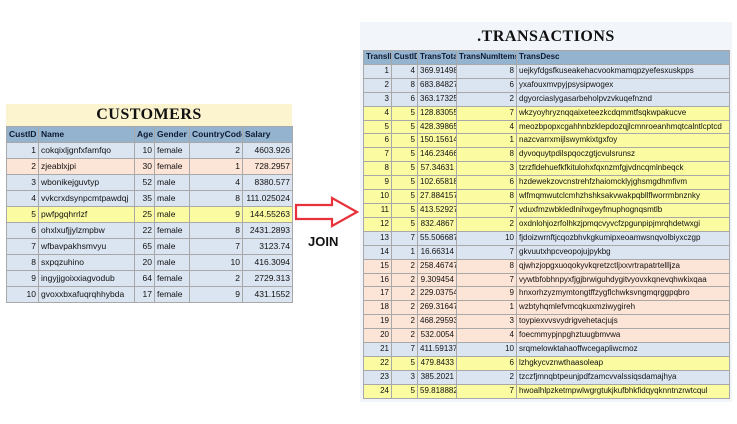  I want to click on trans-total-cell: 229.03754, so click(437, 294).